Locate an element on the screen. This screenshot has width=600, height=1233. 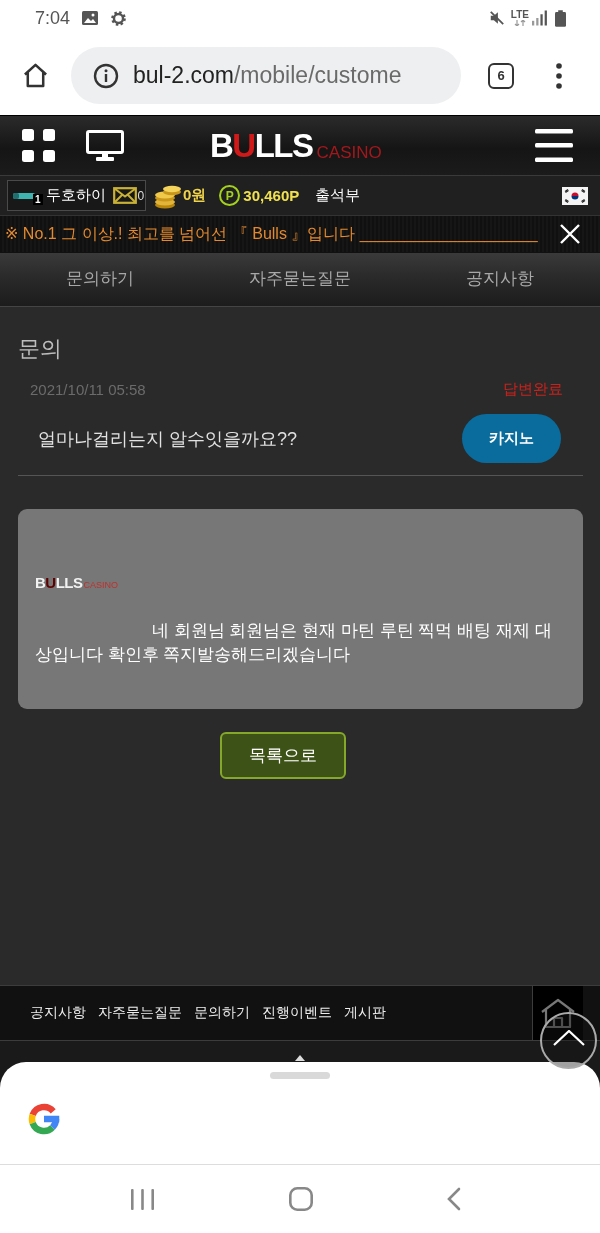
question-title: 얼마나걸리는지 알수잇을까요?? is located at coordinates (168, 439).